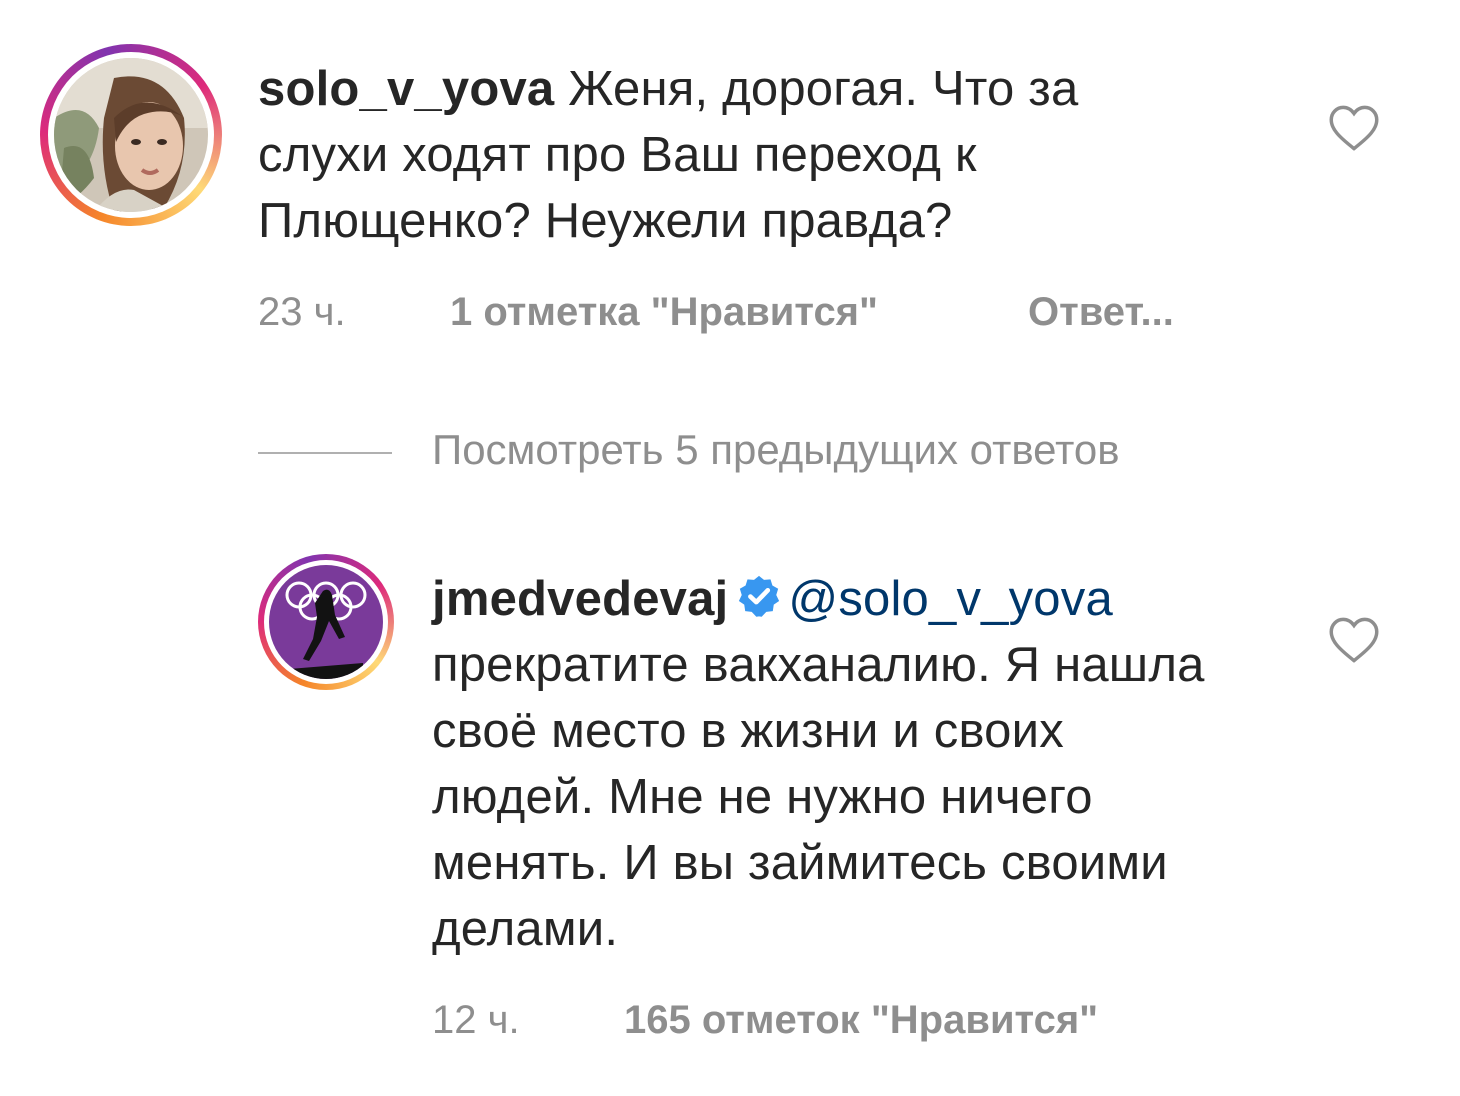  Describe the element at coordinates (759, 596) in the screenshot. I see `verified-badge-icon` at that location.